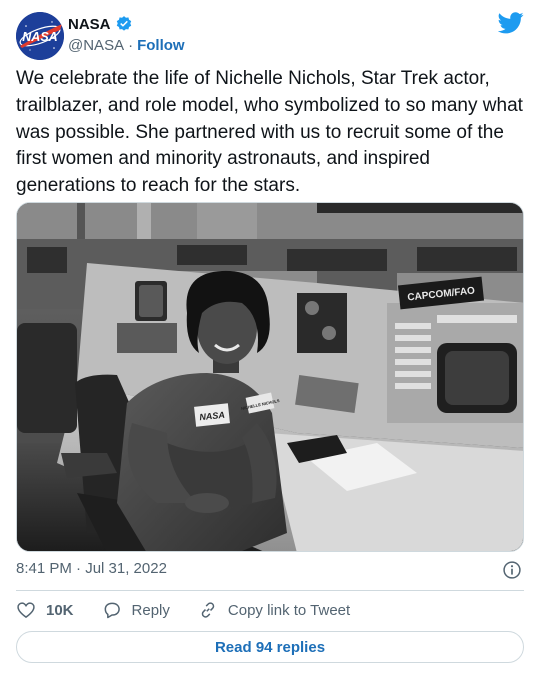 Image resolution: width=540 pixels, height=678 pixels. I want to click on avatar: NASA, so click(40, 36).